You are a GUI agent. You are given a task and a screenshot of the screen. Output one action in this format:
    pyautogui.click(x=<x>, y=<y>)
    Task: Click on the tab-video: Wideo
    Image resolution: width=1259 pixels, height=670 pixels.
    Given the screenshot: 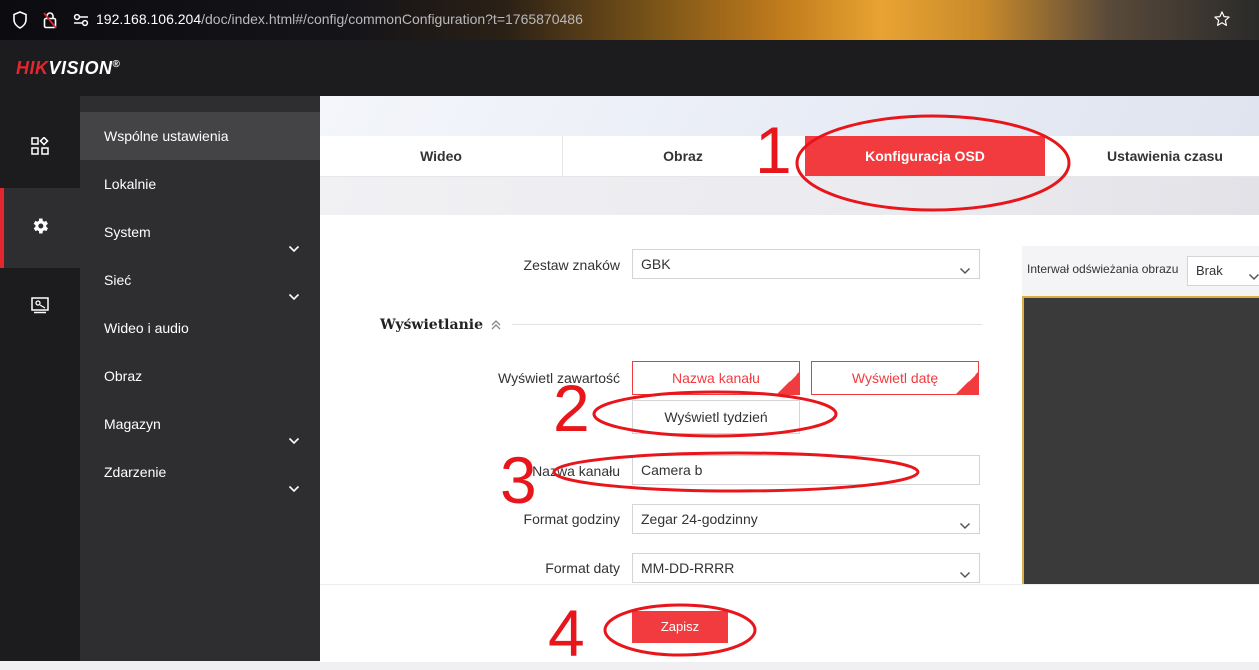 What is the action you would take?
    pyautogui.click(x=441, y=156)
    